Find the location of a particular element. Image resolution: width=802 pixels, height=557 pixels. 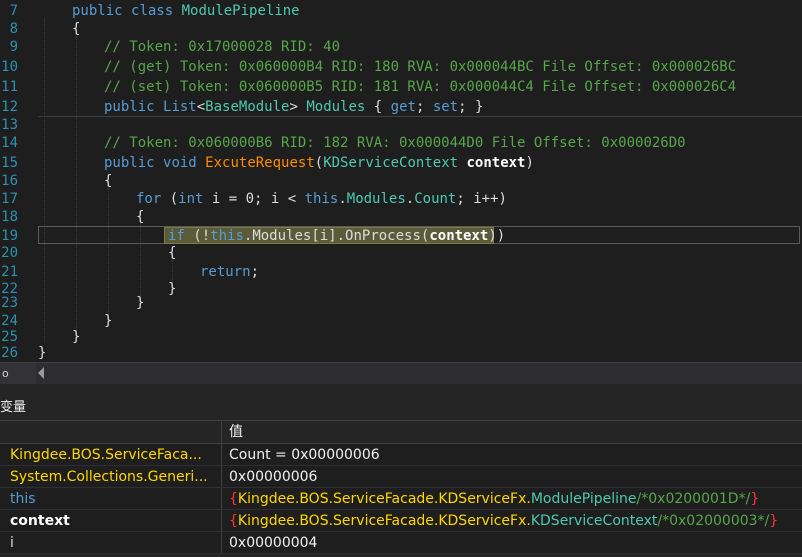

column-header-name is located at coordinates (111, 432).